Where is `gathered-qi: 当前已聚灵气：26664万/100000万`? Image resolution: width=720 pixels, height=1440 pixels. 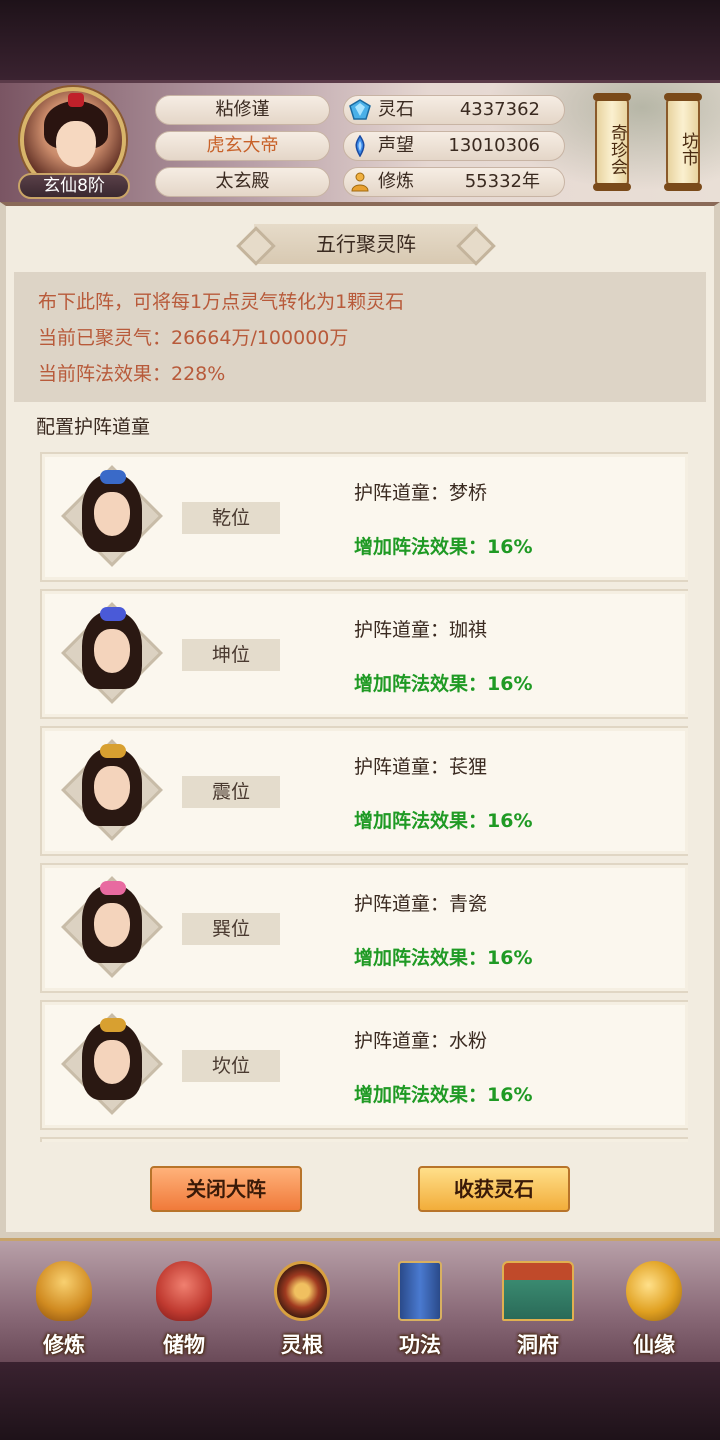 gathered-qi: 当前已聚灵气：26664万/100000万 is located at coordinates (193, 338).